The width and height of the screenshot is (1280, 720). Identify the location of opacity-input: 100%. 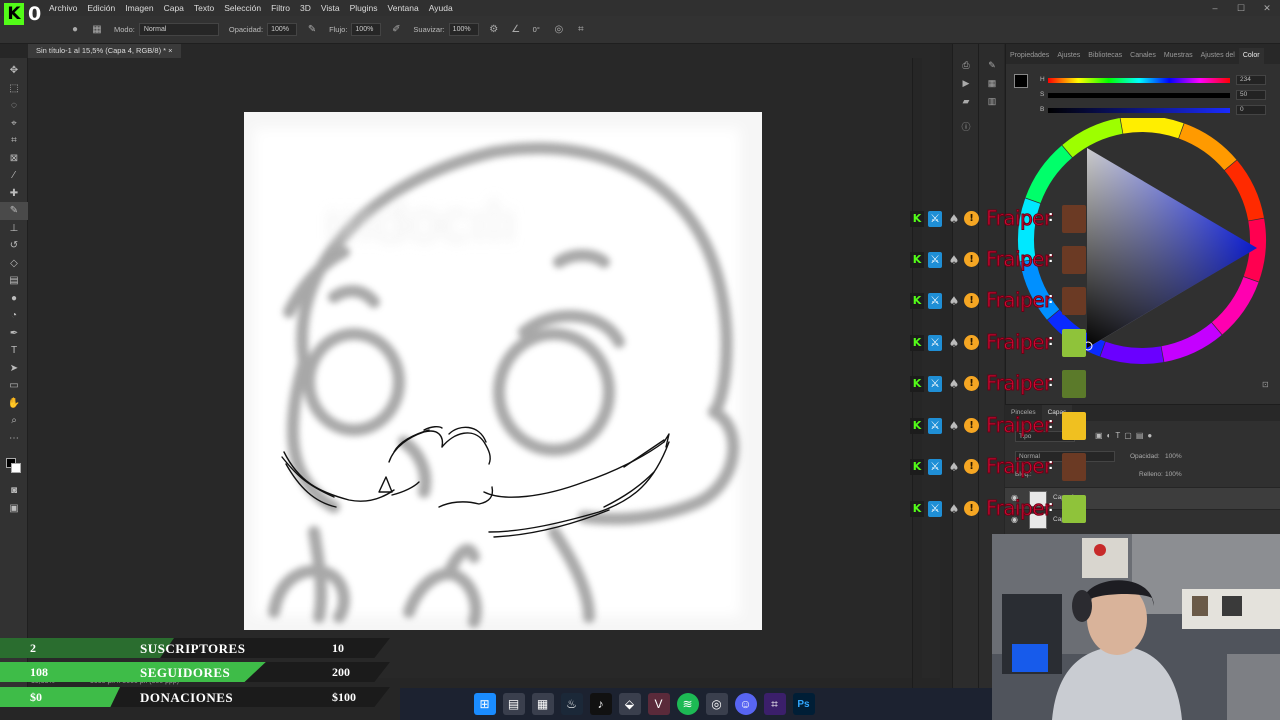
(282, 29).